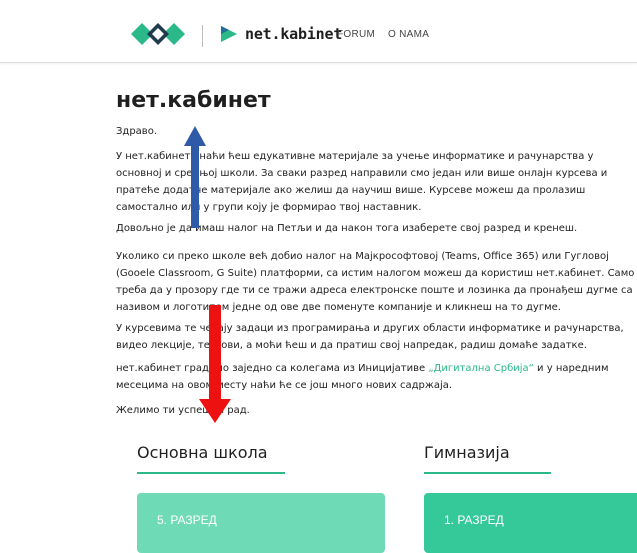 The height and width of the screenshot is (553, 637). Describe the element at coordinates (530, 523) in the screenshot. I see `grade-card-gym-1: 1. РАЗРЕД` at that location.